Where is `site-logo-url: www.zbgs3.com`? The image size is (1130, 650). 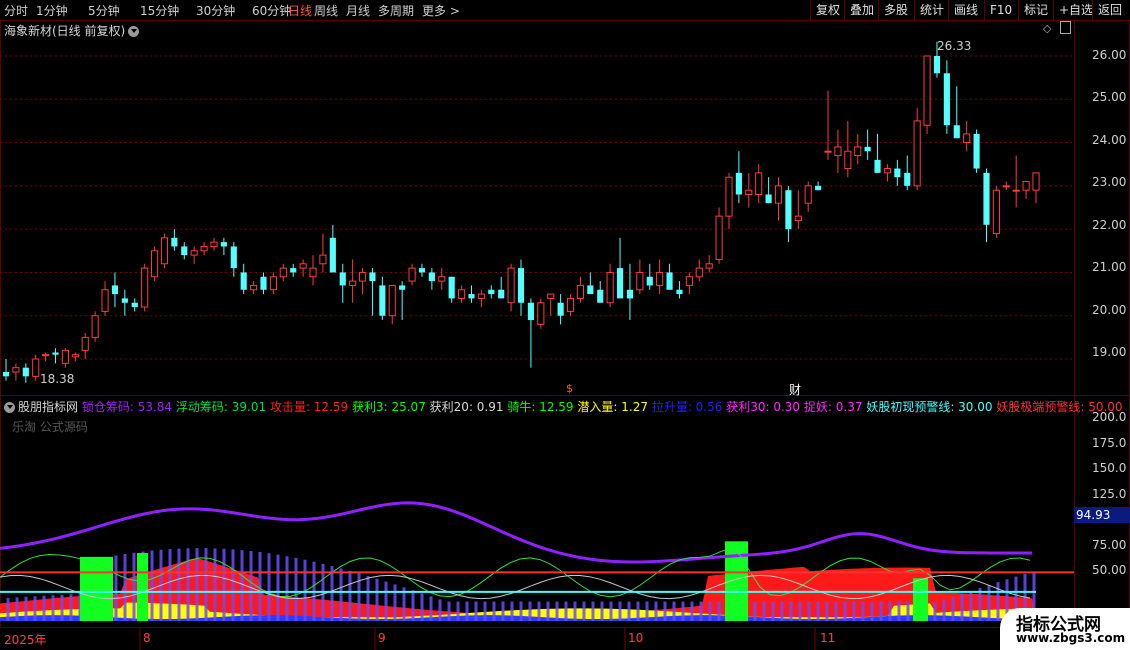 site-logo-url: www.zbgs3.com is located at coordinates (1071, 638).